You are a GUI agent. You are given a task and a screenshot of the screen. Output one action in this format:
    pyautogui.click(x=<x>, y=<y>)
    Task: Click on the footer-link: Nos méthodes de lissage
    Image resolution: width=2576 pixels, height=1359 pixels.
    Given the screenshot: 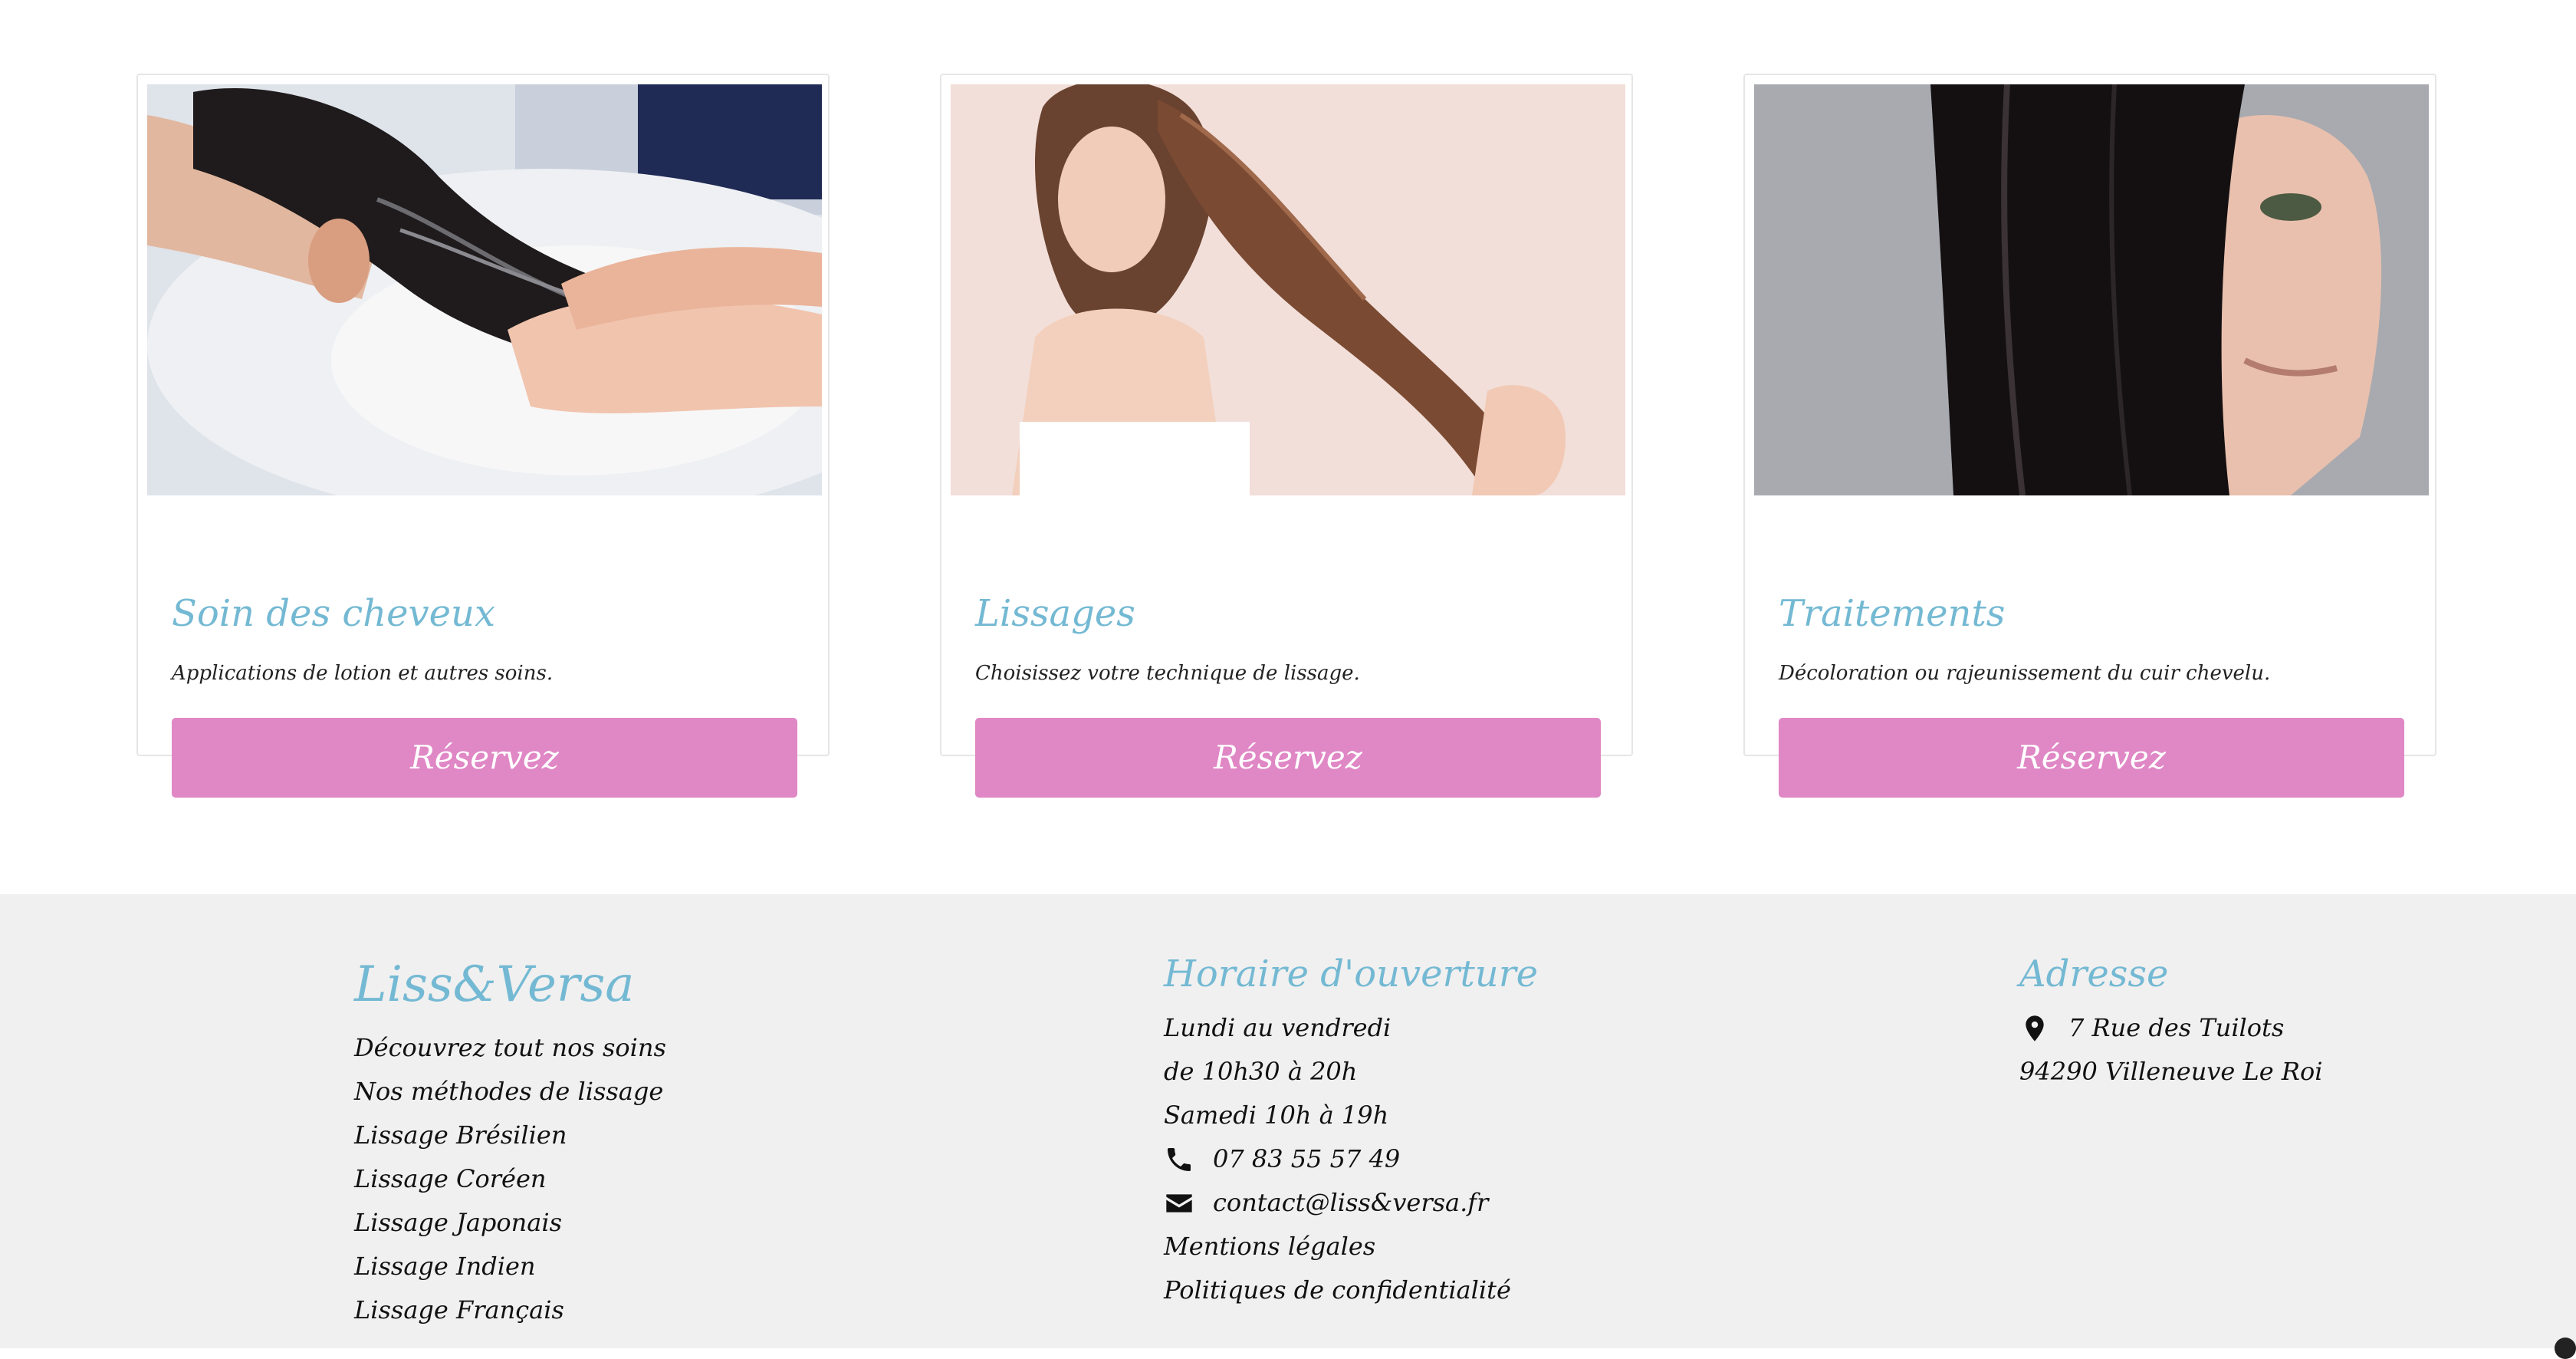 What is the action you would take?
    pyautogui.click(x=510, y=1092)
    